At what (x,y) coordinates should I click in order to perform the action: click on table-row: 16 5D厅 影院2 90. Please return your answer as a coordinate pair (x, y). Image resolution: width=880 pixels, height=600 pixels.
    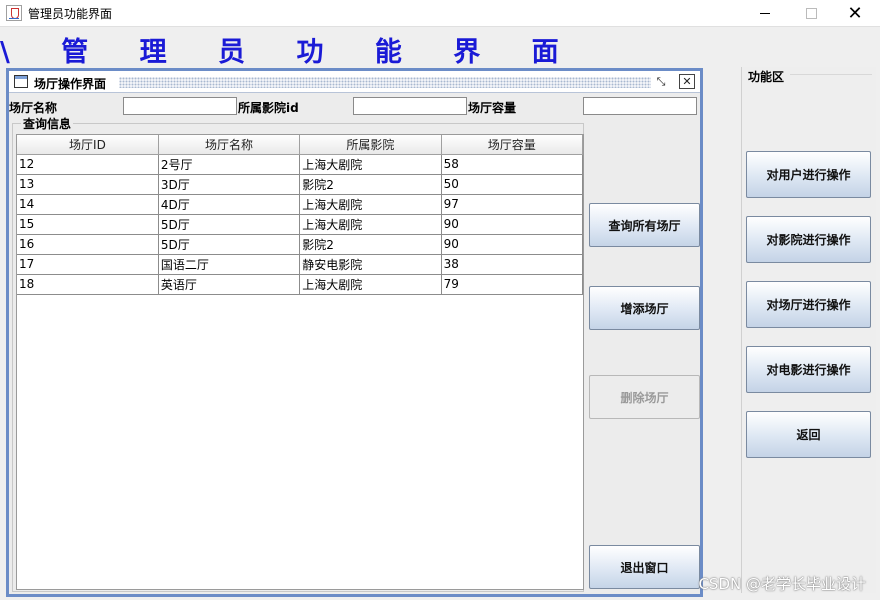
    Looking at the image, I should click on (300, 244).